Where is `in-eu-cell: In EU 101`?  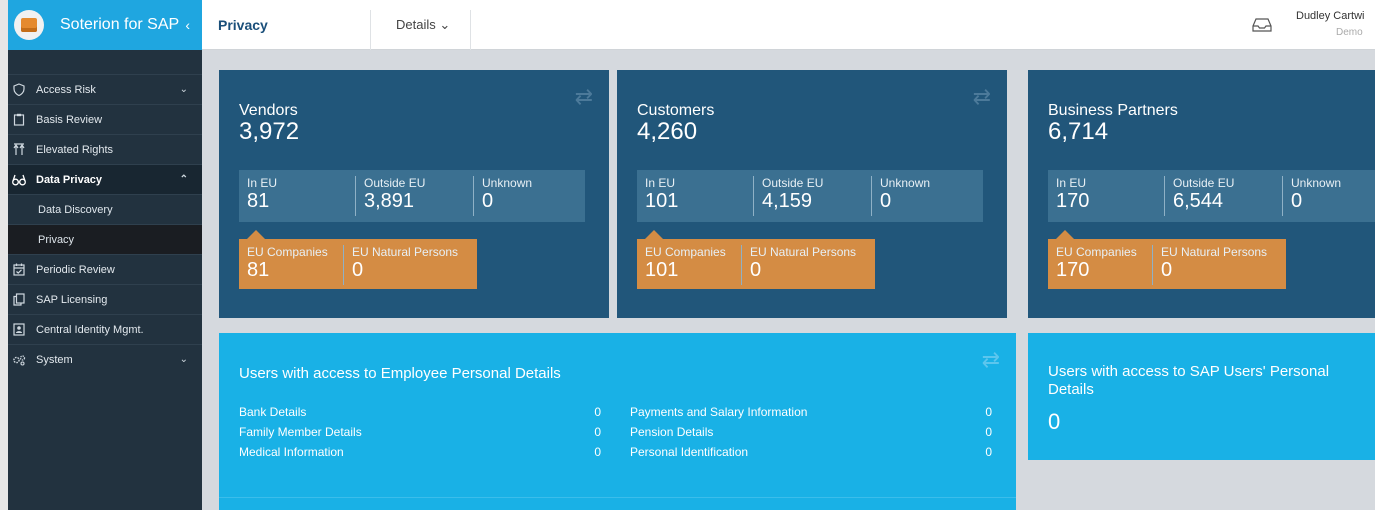 in-eu-cell: In EU 101 is located at coordinates (657, 196).